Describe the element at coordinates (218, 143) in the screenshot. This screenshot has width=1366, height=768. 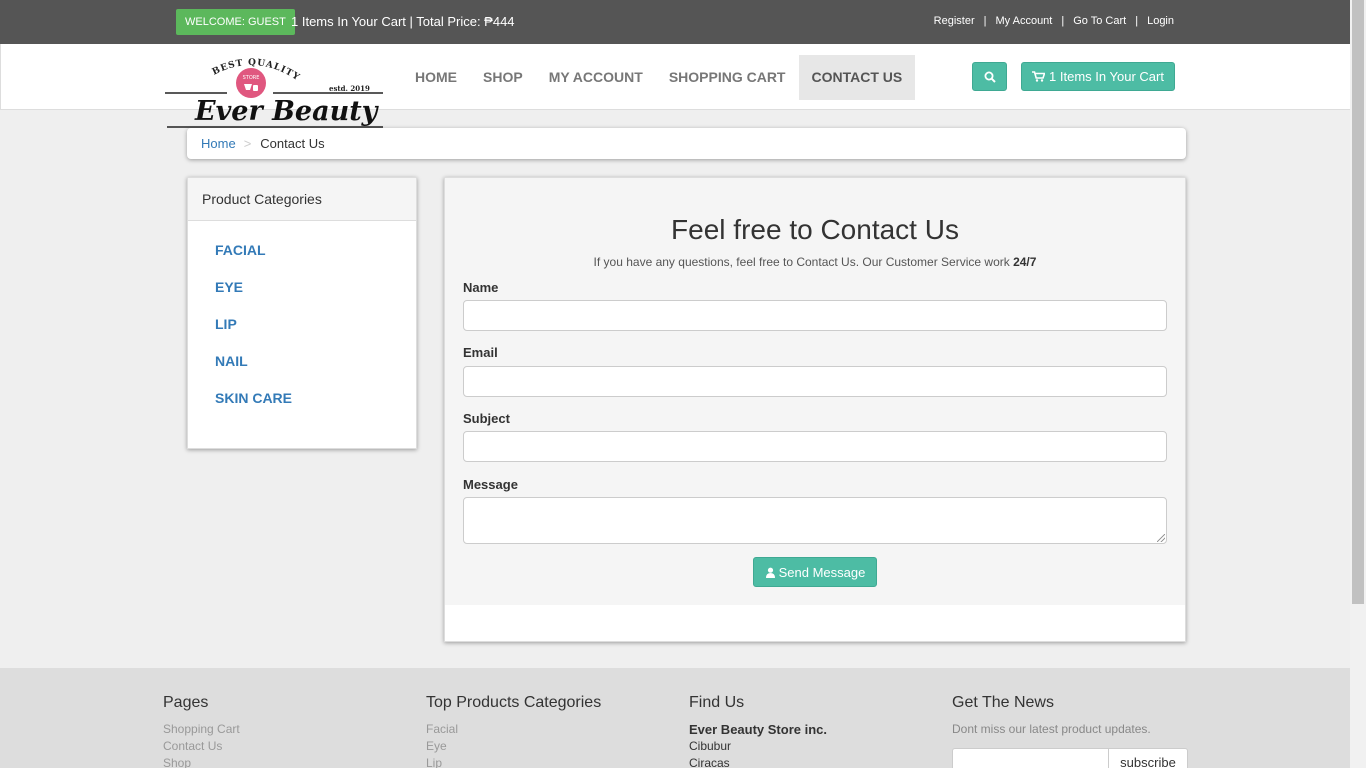
I see `breadcrumb-home: Home` at that location.